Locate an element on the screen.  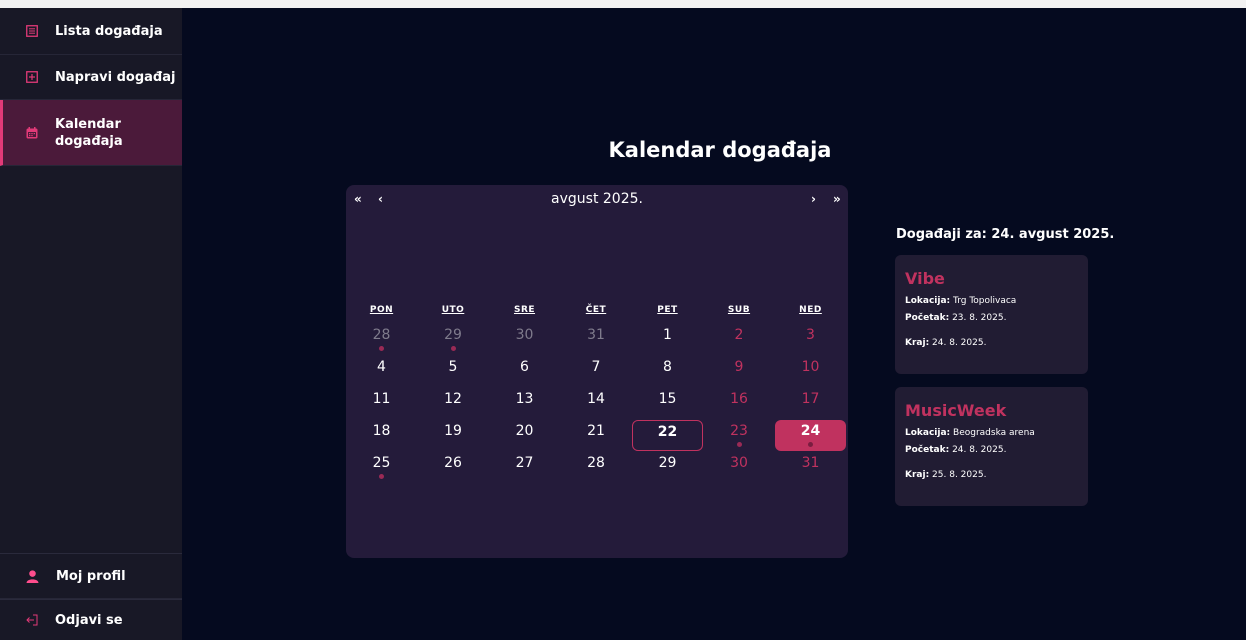
calendar-day: 6 is located at coordinates (524, 371).